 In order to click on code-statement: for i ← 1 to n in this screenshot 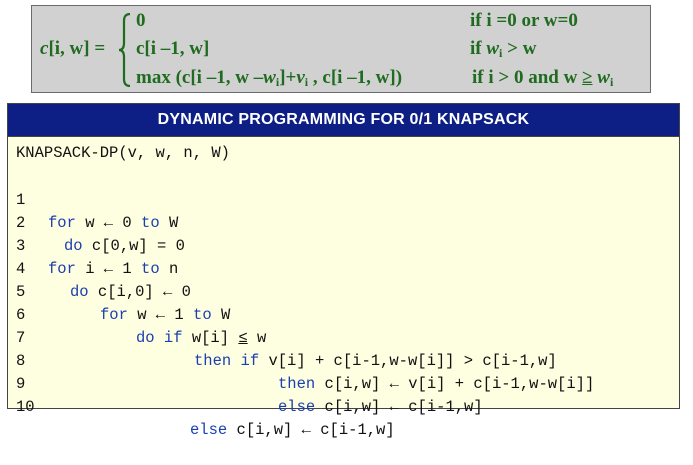, I will do `click(113, 269)`.